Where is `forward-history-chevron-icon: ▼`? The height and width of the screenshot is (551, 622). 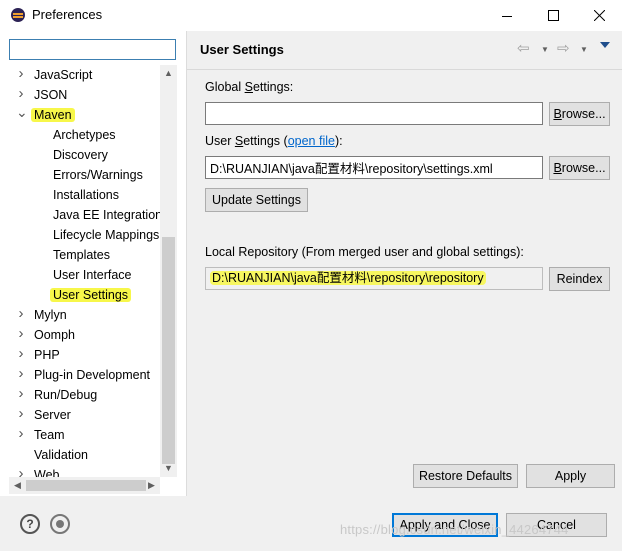
forward-history-chevron-icon: ▼ is located at coordinates (584, 50).